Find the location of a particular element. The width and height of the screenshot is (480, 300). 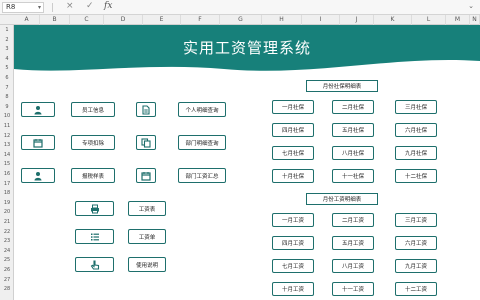

column-header-m: M is located at coordinates (458, 20).